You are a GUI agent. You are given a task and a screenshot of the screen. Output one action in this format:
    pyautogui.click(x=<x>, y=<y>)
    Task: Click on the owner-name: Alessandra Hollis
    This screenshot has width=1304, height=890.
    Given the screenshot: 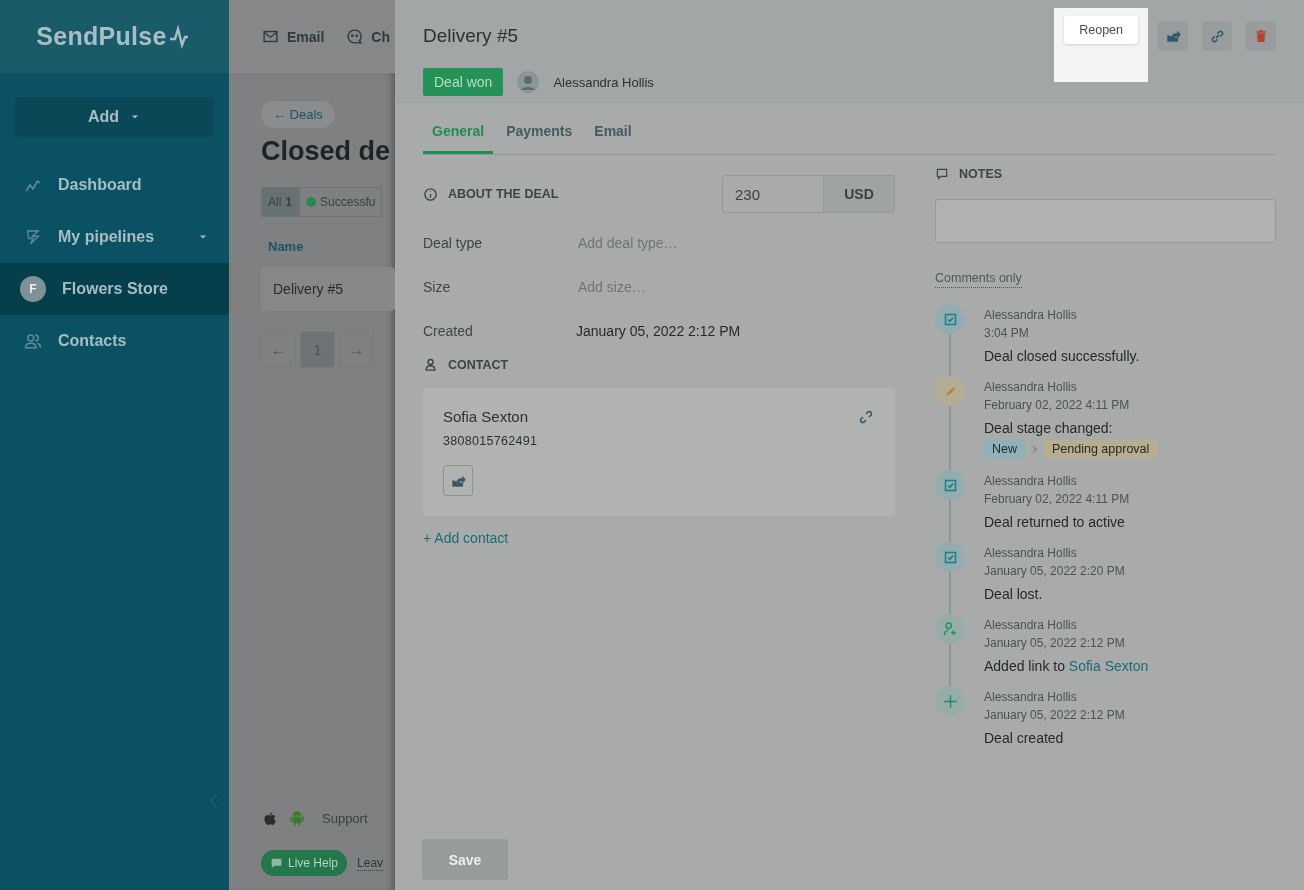 What is the action you would take?
    pyautogui.click(x=603, y=82)
    